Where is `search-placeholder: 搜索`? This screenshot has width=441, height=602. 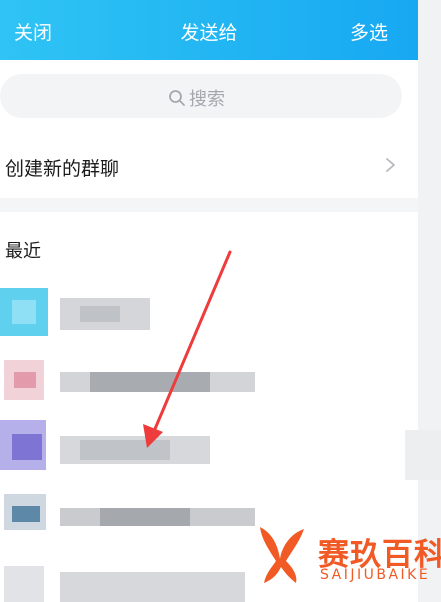 search-placeholder: 搜索 is located at coordinates (207, 99).